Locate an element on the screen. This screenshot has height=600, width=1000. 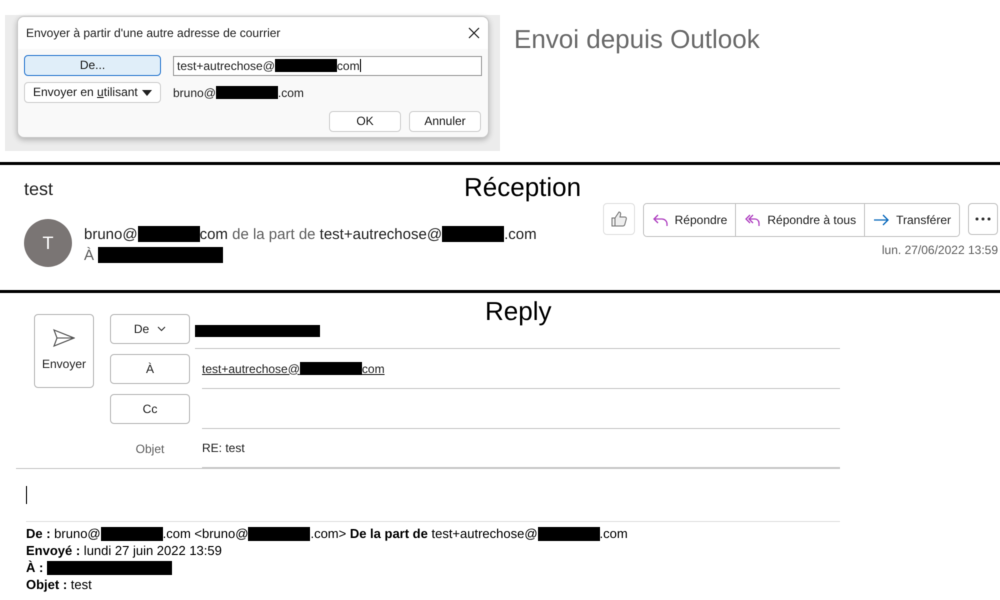
address-text: test+autrechose@ is located at coordinates (226, 65).